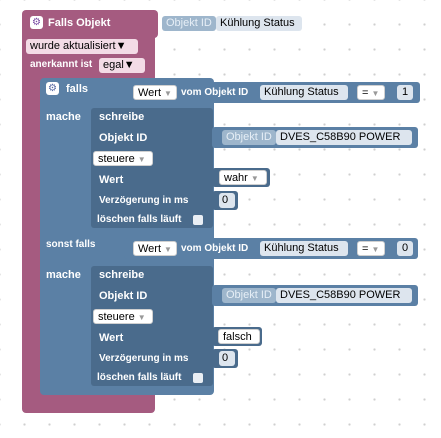  What do you see at coordinates (116, 317) in the screenshot?
I see `write-mode-2: steuere` at bounding box center [116, 317].